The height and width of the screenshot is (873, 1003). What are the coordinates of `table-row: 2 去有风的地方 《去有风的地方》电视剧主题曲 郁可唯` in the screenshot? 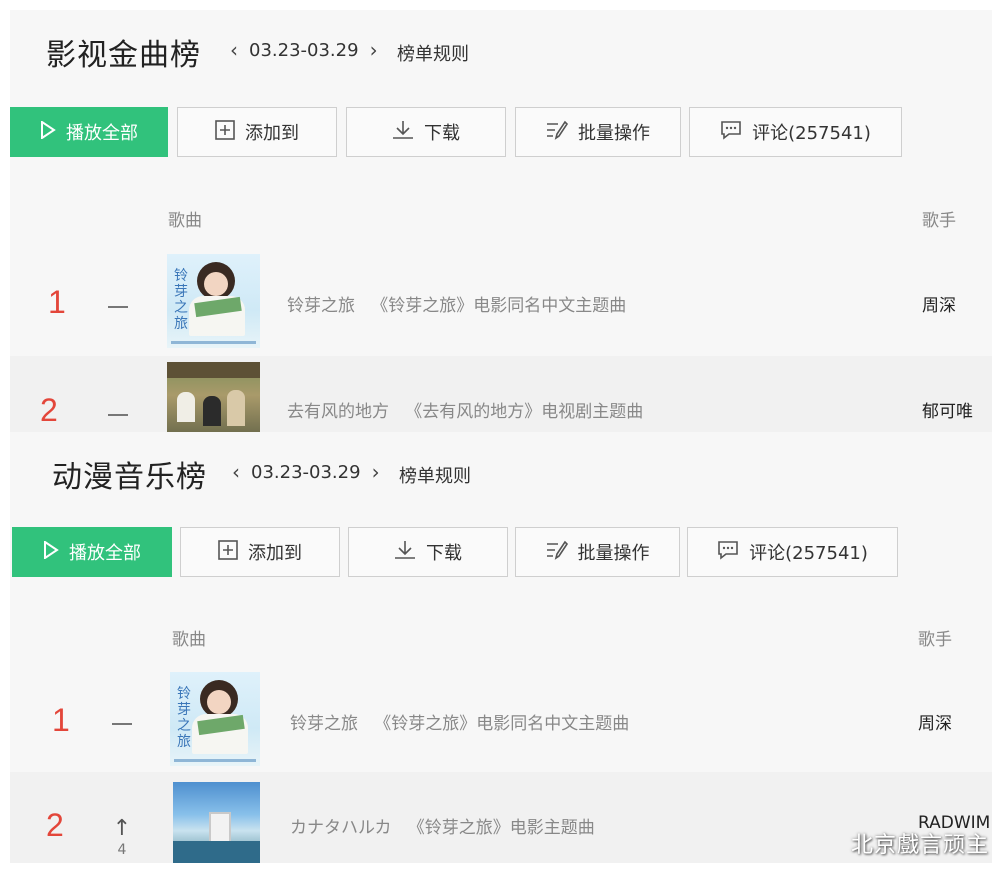 It's located at (501, 394).